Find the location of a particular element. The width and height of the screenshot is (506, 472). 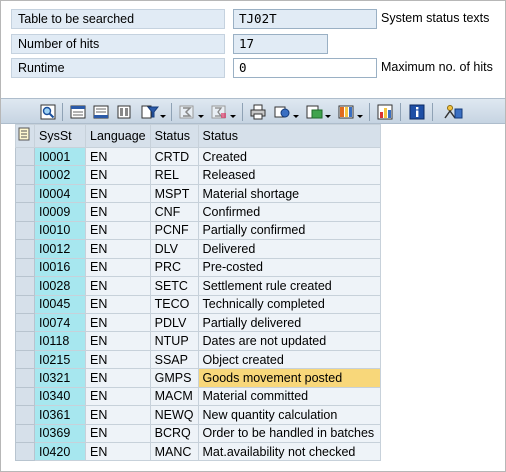

export-button is located at coordinates (318, 112).